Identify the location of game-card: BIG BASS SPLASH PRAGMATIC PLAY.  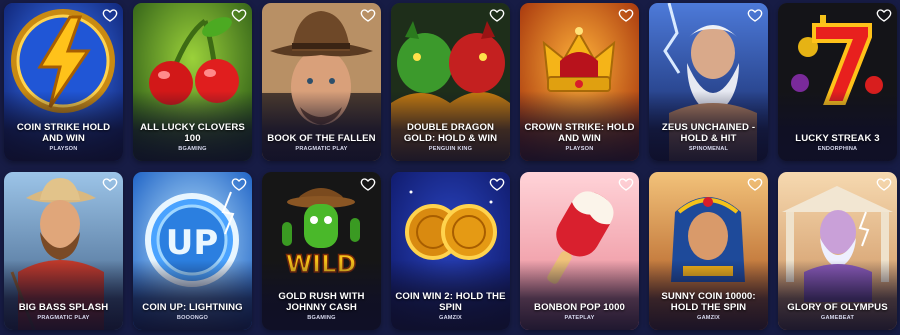
(63, 251).